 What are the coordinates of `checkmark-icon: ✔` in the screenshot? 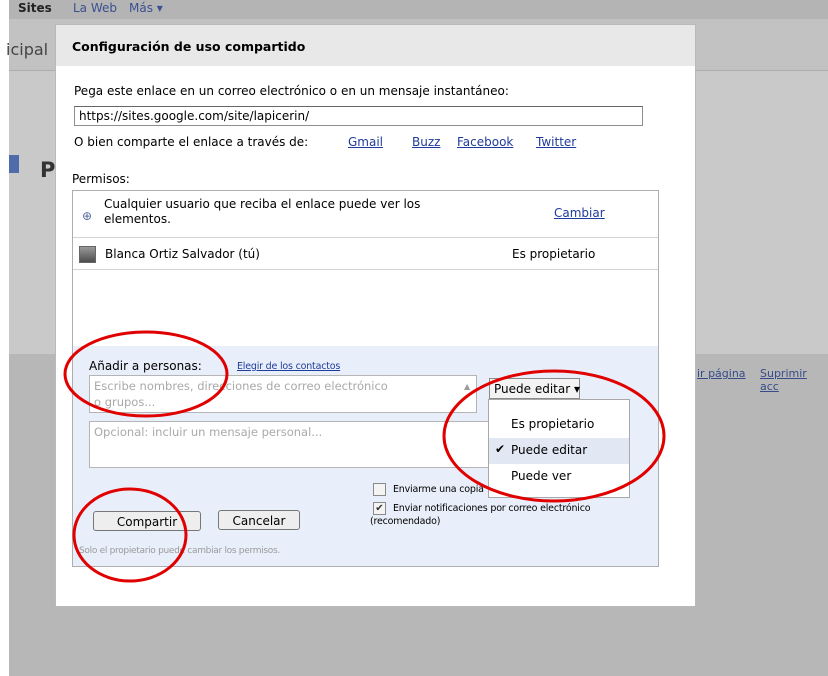 It's located at (500, 449).